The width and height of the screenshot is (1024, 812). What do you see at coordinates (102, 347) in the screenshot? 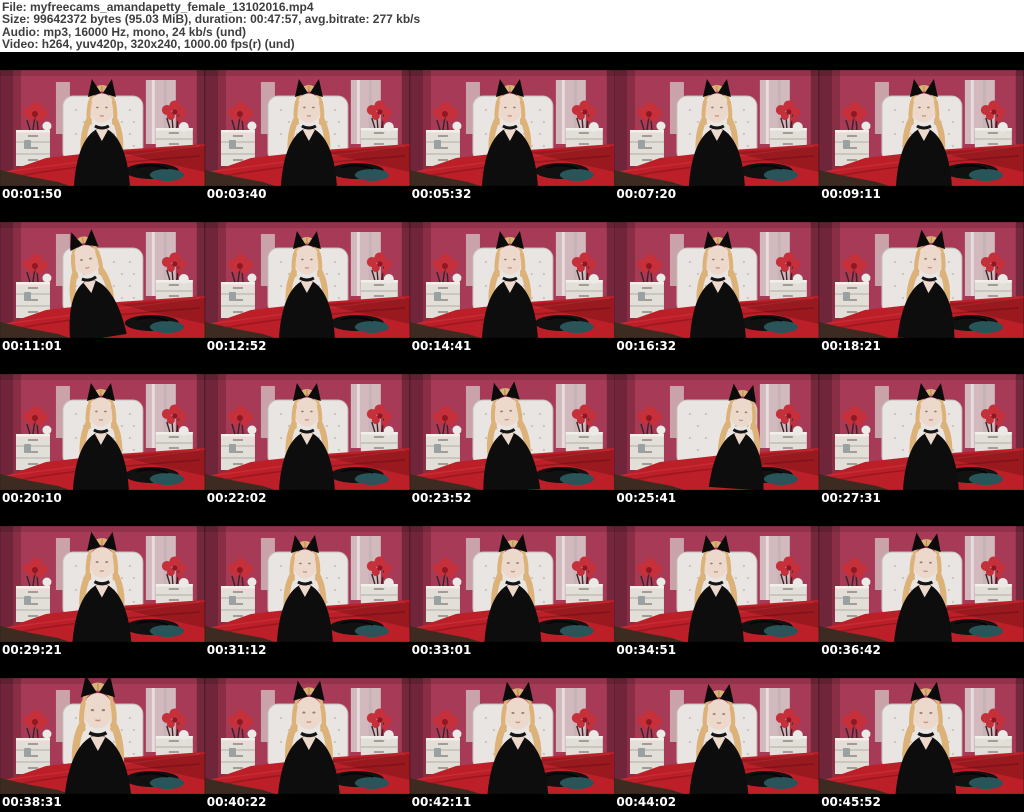
I see `timestamp-label: 00:11:01` at bounding box center [102, 347].